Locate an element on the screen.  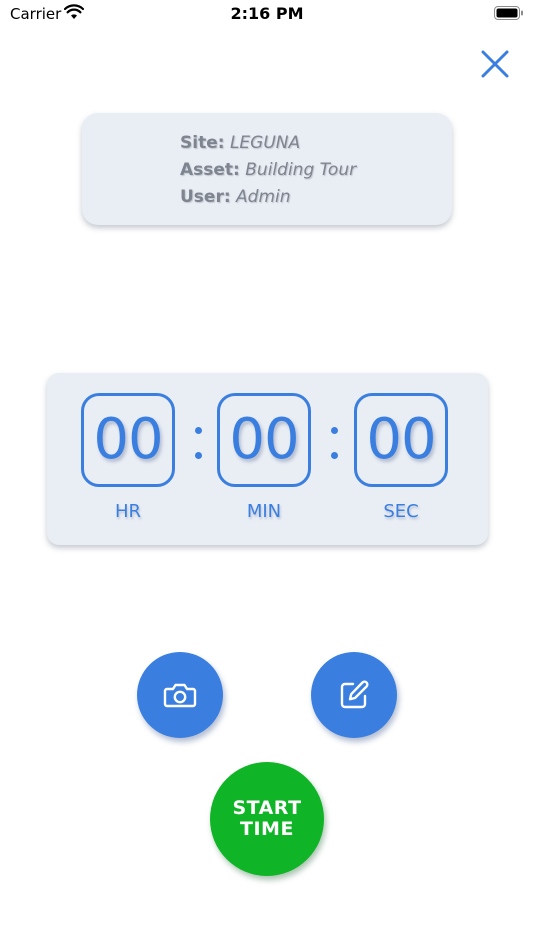
edit-icon is located at coordinates (354, 694).